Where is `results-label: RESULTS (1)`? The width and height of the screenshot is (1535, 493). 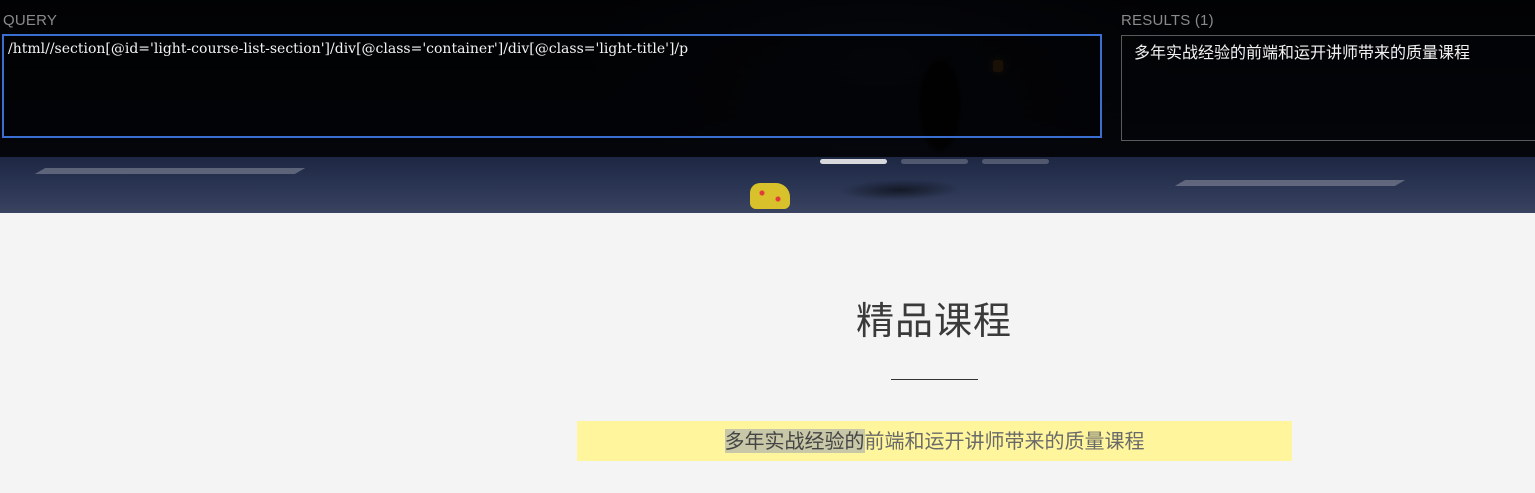 results-label: RESULTS (1) is located at coordinates (1167, 20).